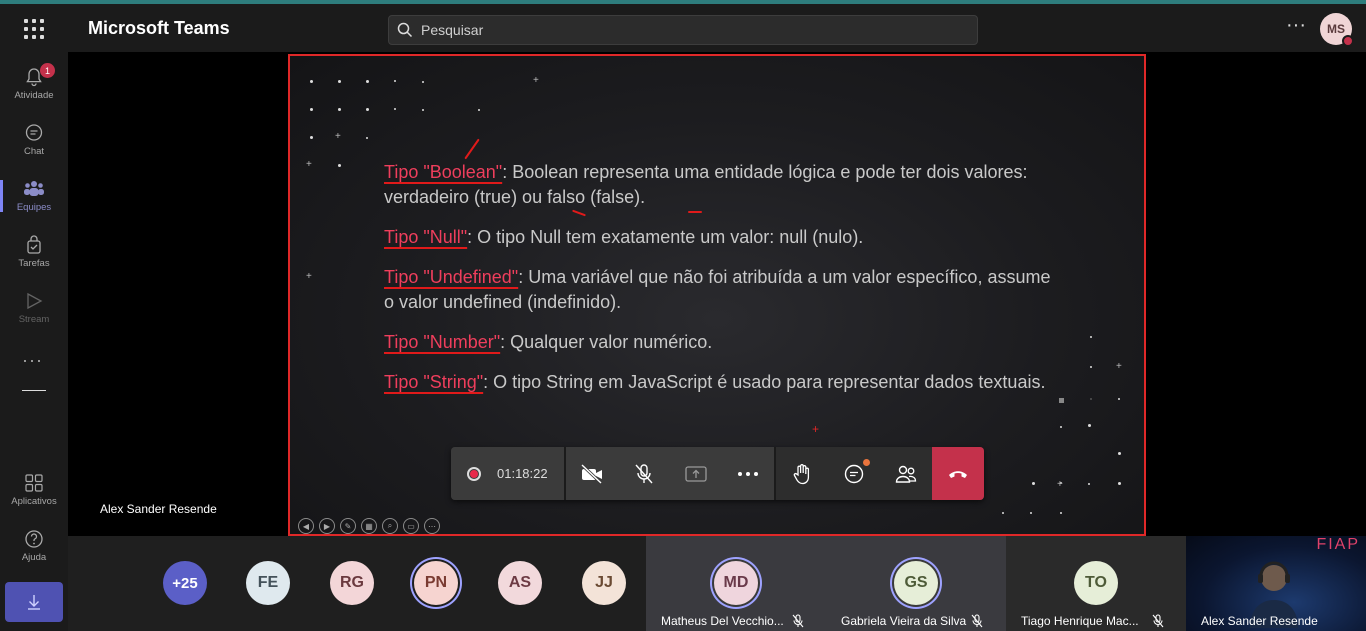 This screenshot has width=1366, height=631. What do you see at coordinates (34, 483) in the screenshot?
I see `apps-icon` at bounding box center [34, 483].